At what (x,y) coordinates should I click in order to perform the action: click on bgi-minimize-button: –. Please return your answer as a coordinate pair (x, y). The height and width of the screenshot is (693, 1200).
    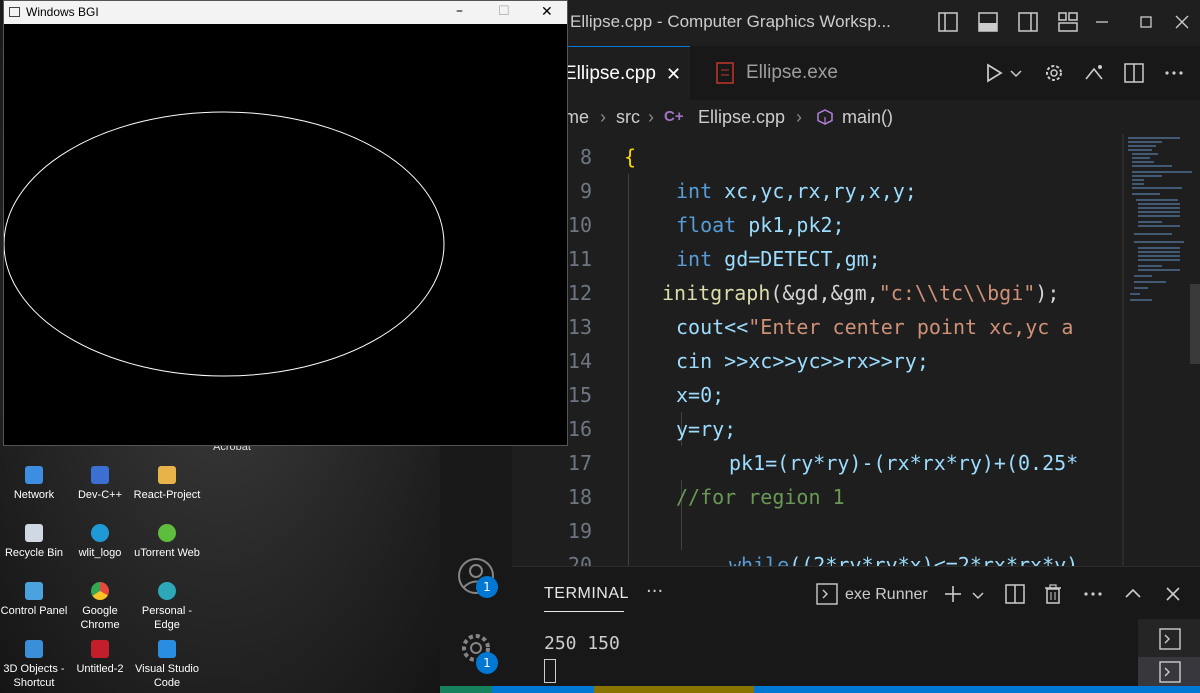
    Looking at the image, I should click on (459, 11).